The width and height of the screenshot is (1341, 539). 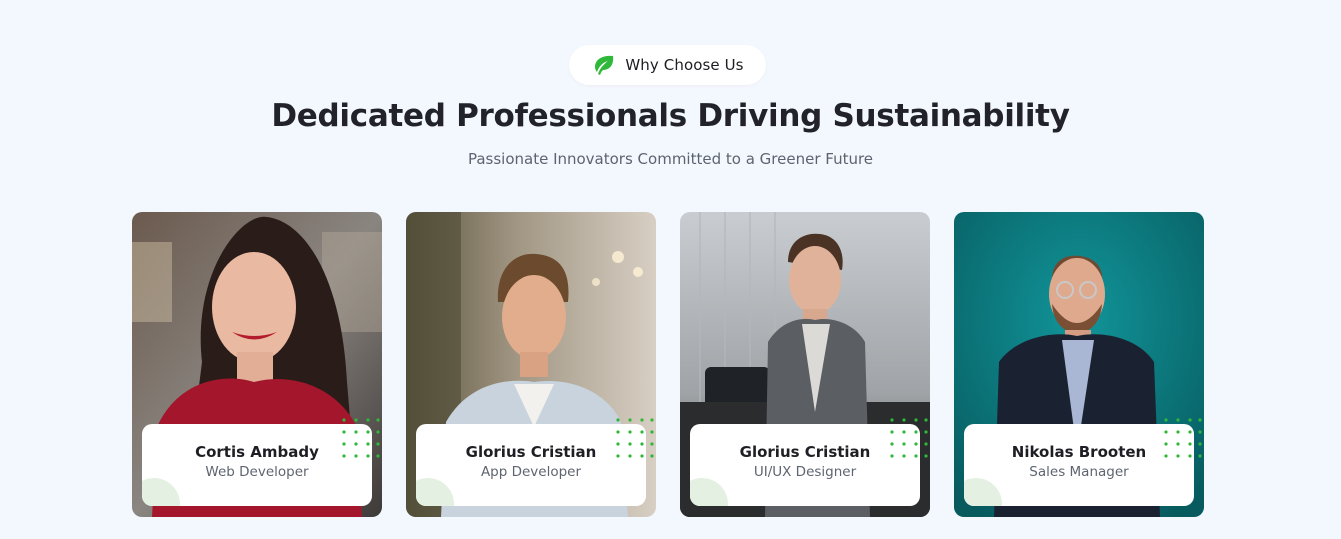 I want to click on team-card: Cortis Ambady Web Developer, so click(x=257, y=364).